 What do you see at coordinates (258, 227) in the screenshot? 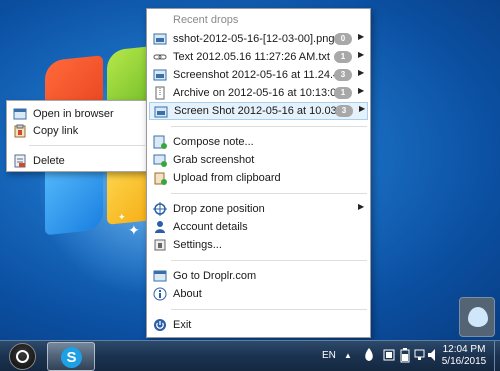
I see `account-details-item: Account details` at bounding box center [258, 227].